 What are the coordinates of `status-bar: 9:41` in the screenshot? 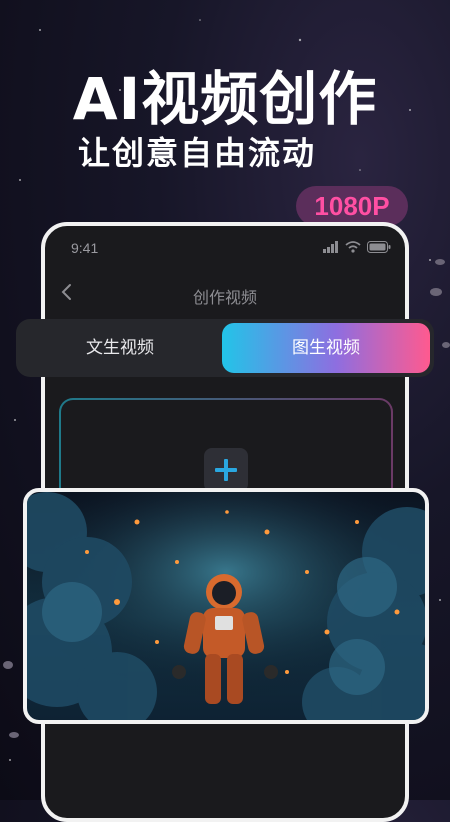 It's located at (225, 248).